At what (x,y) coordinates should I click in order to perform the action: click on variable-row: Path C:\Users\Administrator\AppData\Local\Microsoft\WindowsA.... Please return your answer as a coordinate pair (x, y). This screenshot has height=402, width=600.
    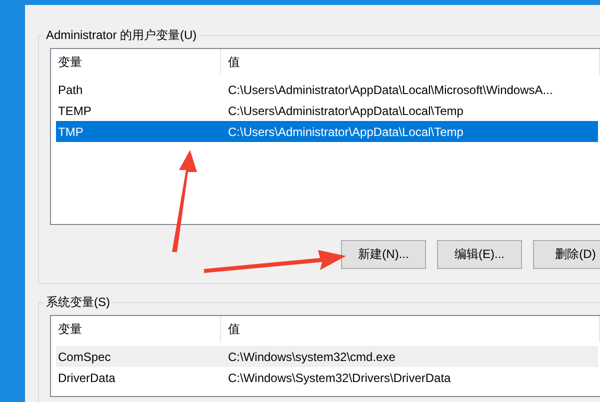
    Looking at the image, I should click on (327, 89).